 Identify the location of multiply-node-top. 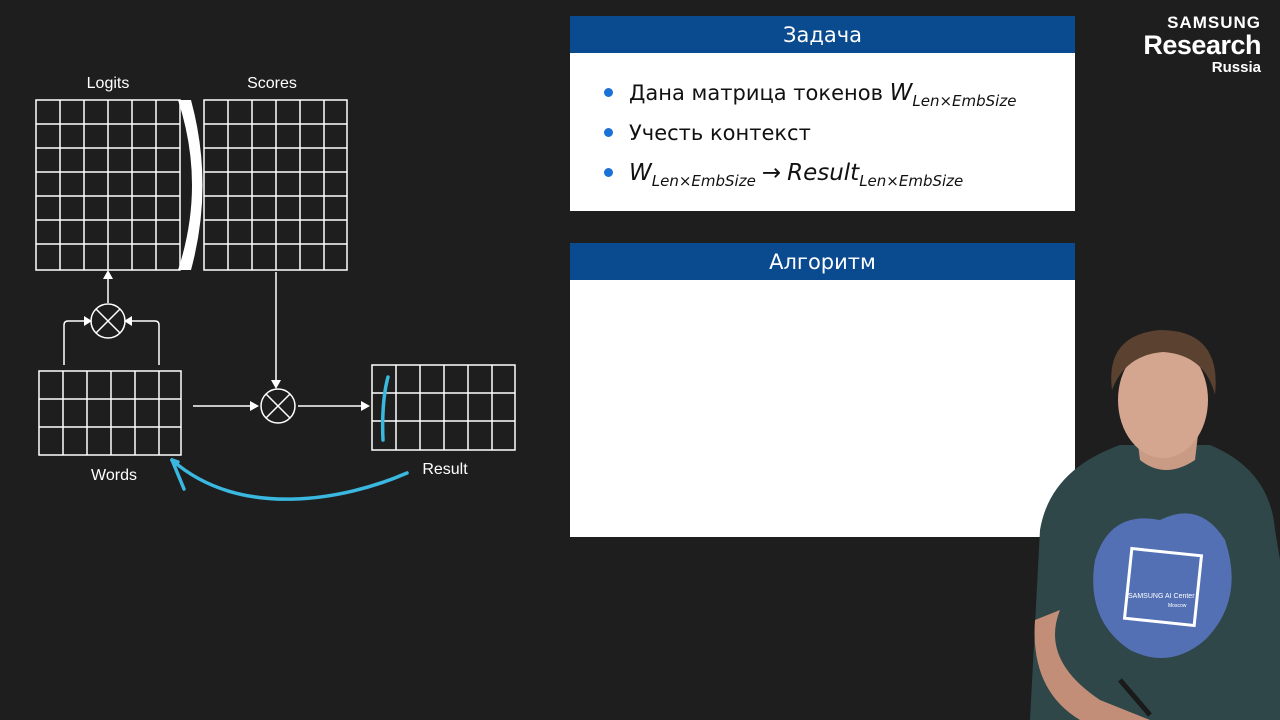
(108, 321).